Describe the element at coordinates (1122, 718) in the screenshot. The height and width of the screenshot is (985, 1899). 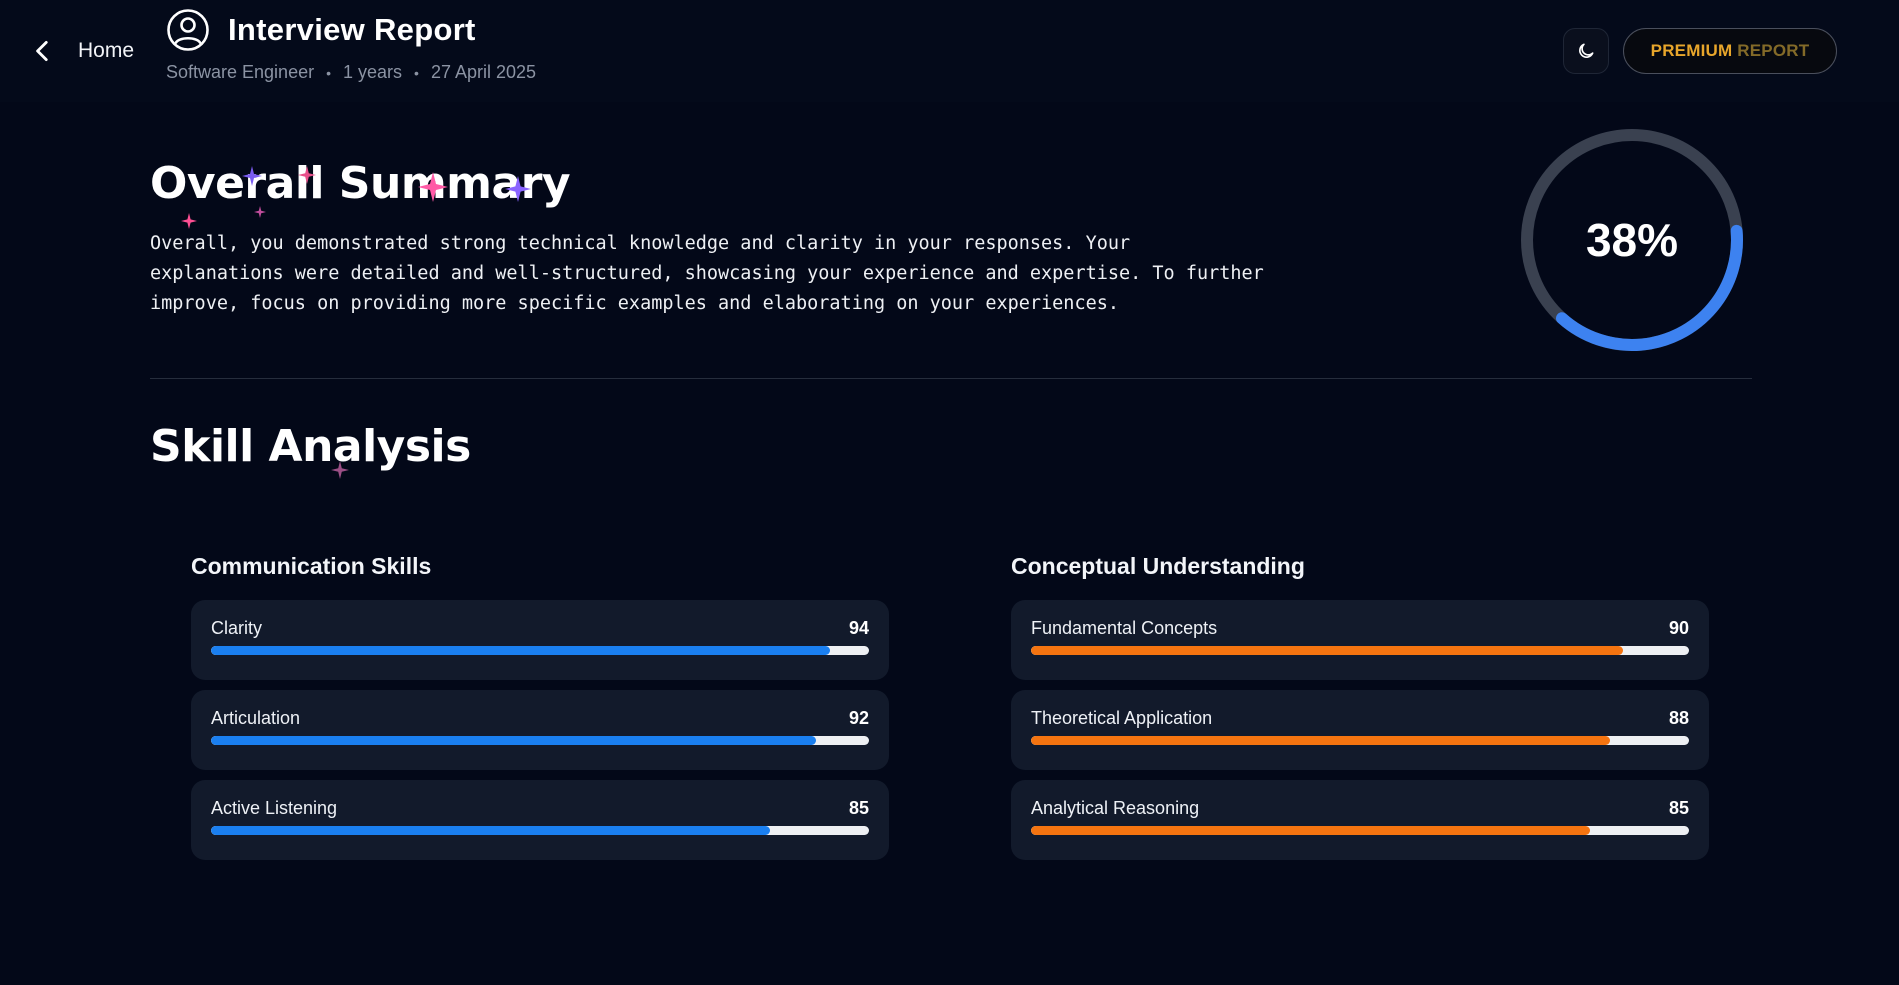
I see `skill-name: Theoretical Application` at that location.